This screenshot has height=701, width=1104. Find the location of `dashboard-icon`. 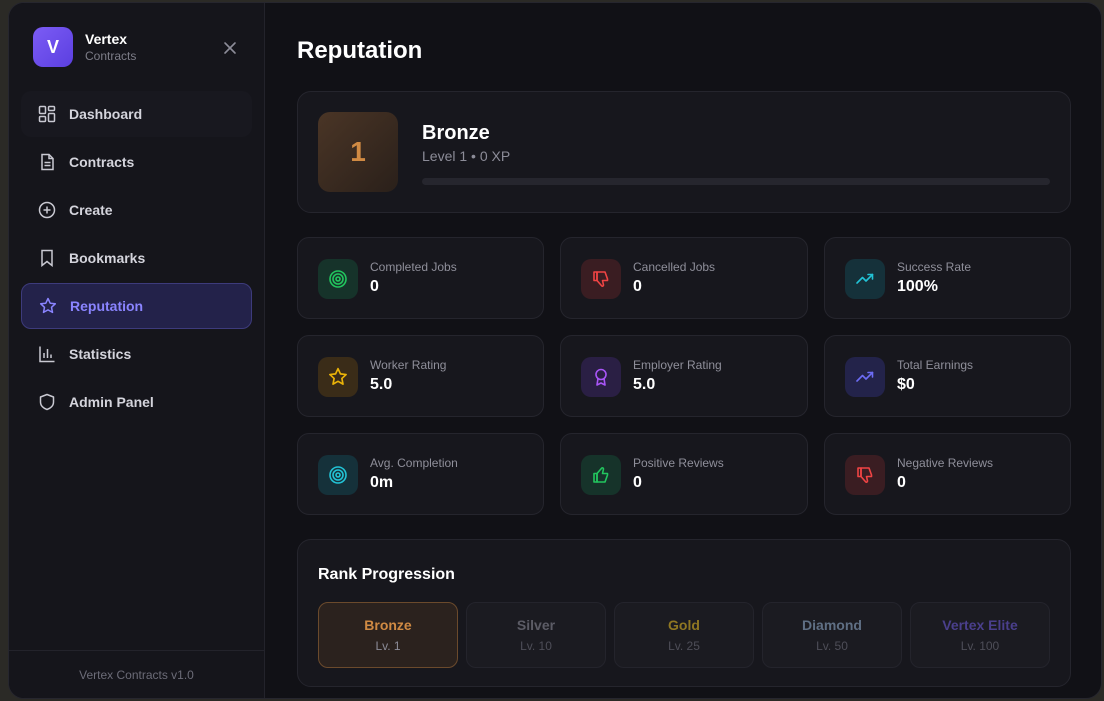

dashboard-icon is located at coordinates (47, 114).